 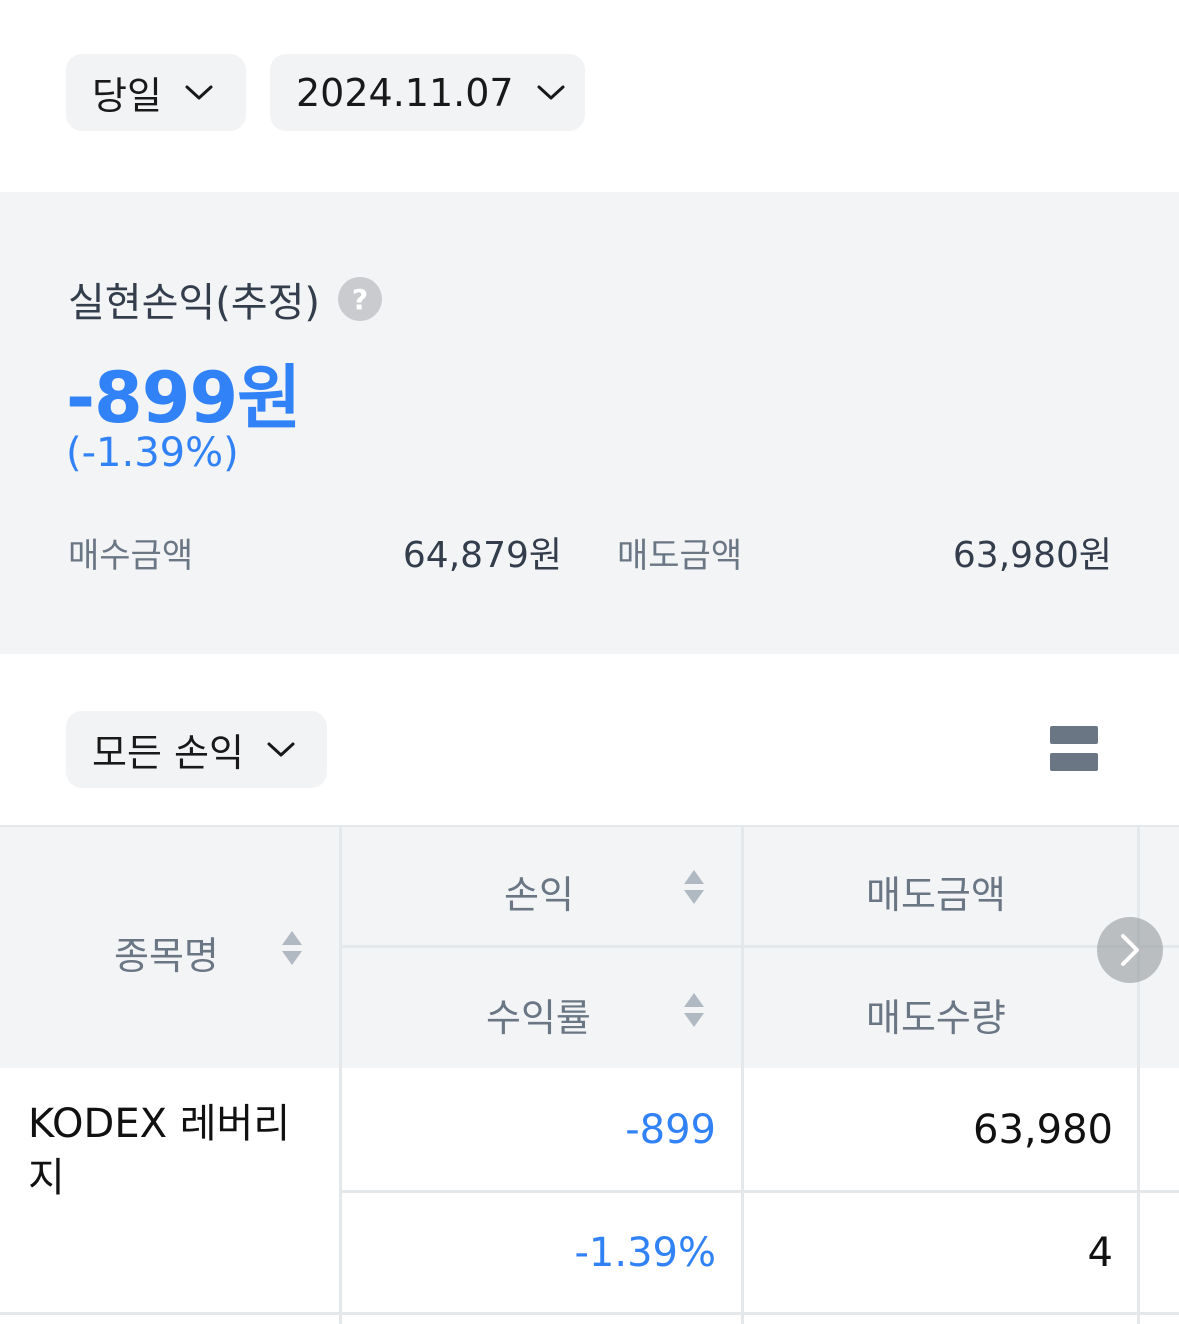 What do you see at coordinates (645, 1253) in the screenshot?
I see `table-row-return-rate: -1.39%` at bounding box center [645, 1253].